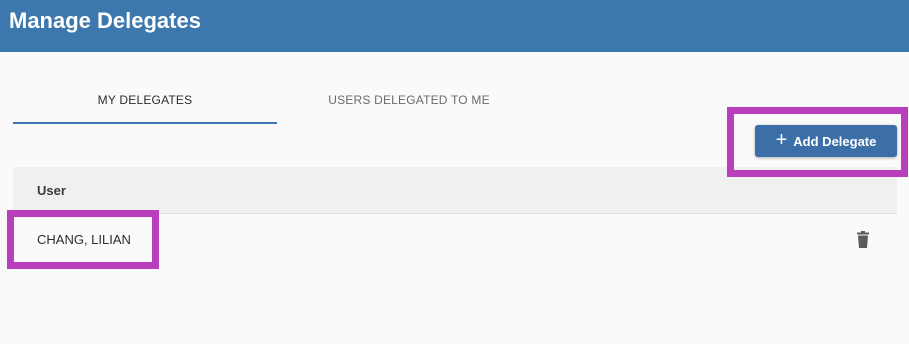 Image resolution: width=909 pixels, height=344 pixels. What do you see at coordinates (84, 239) in the screenshot?
I see `table-row-user: CHANG, LILIAN` at bounding box center [84, 239].